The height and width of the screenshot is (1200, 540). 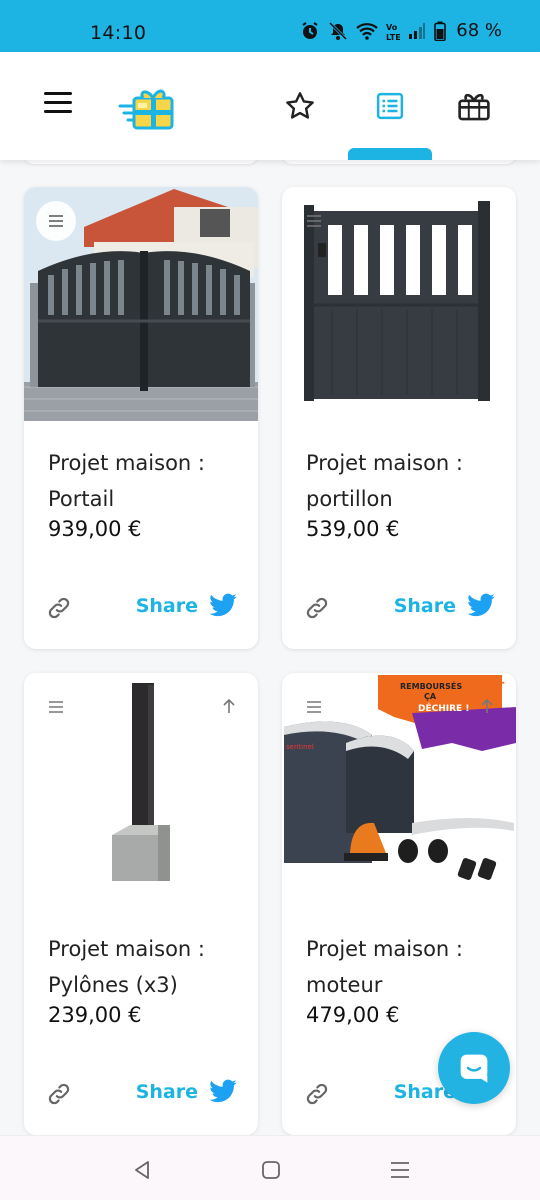 What do you see at coordinates (390, 154) in the screenshot?
I see `active-tab-indicator` at bounding box center [390, 154].